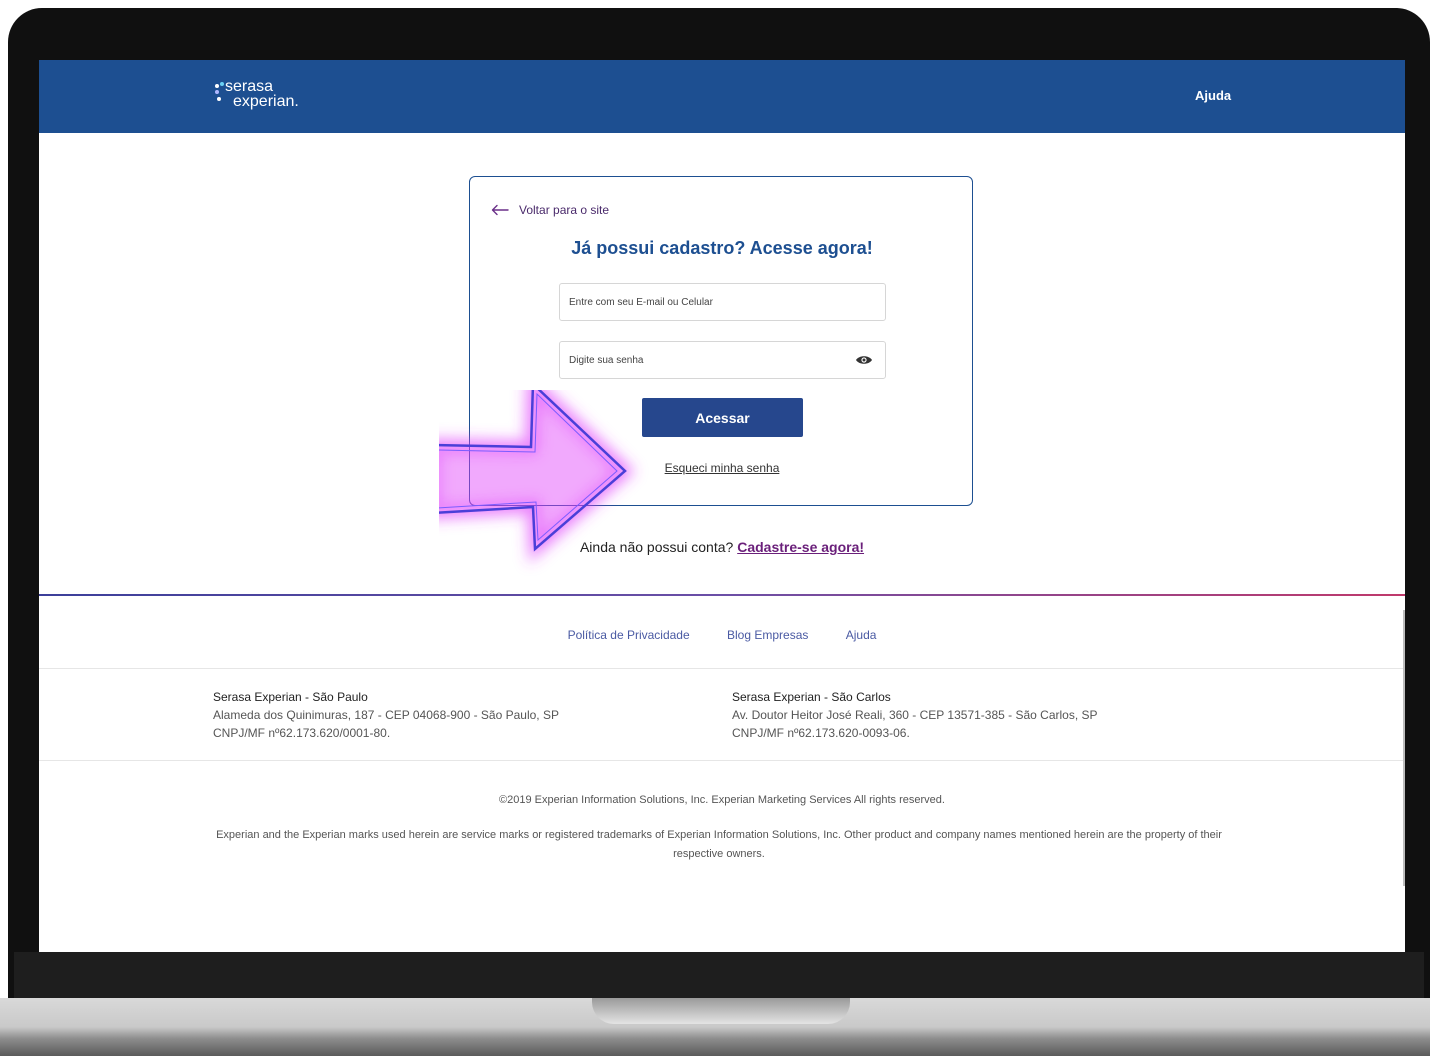 The image size is (1430, 1056). What do you see at coordinates (864, 360) in the screenshot?
I see `eye-icon` at bounding box center [864, 360].